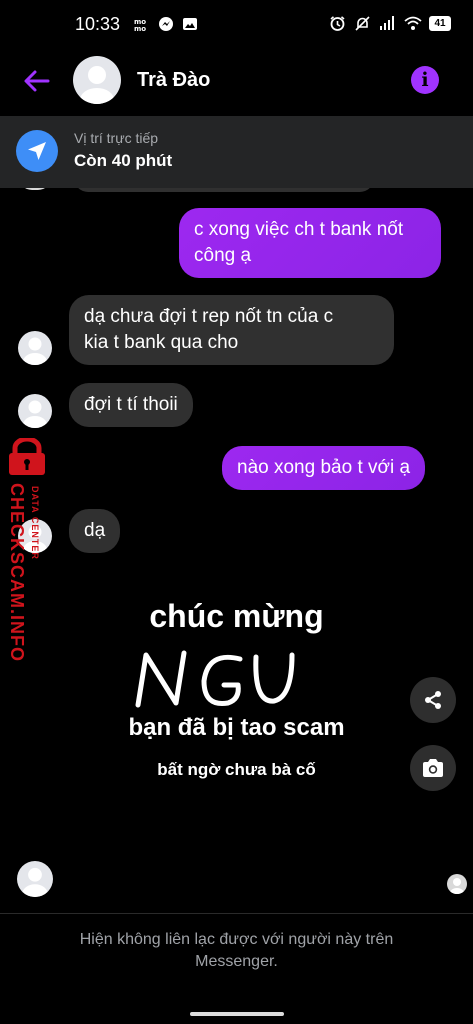 The width and height of the screenshot is (473, 1024). Describe the element at coordinates (236, 24) in the screenshot. I see `status-bar: 10:33 mo mo 41` at that location.